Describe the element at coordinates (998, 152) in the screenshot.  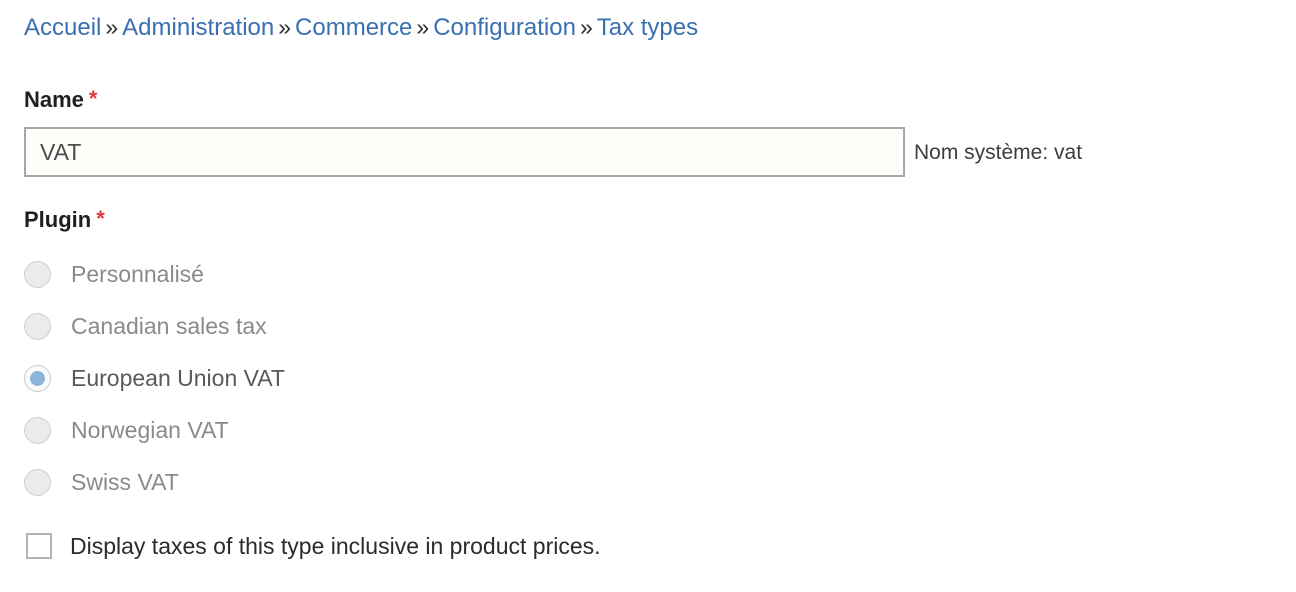
I see `machine-name-description: Nom système: vat` at that location.